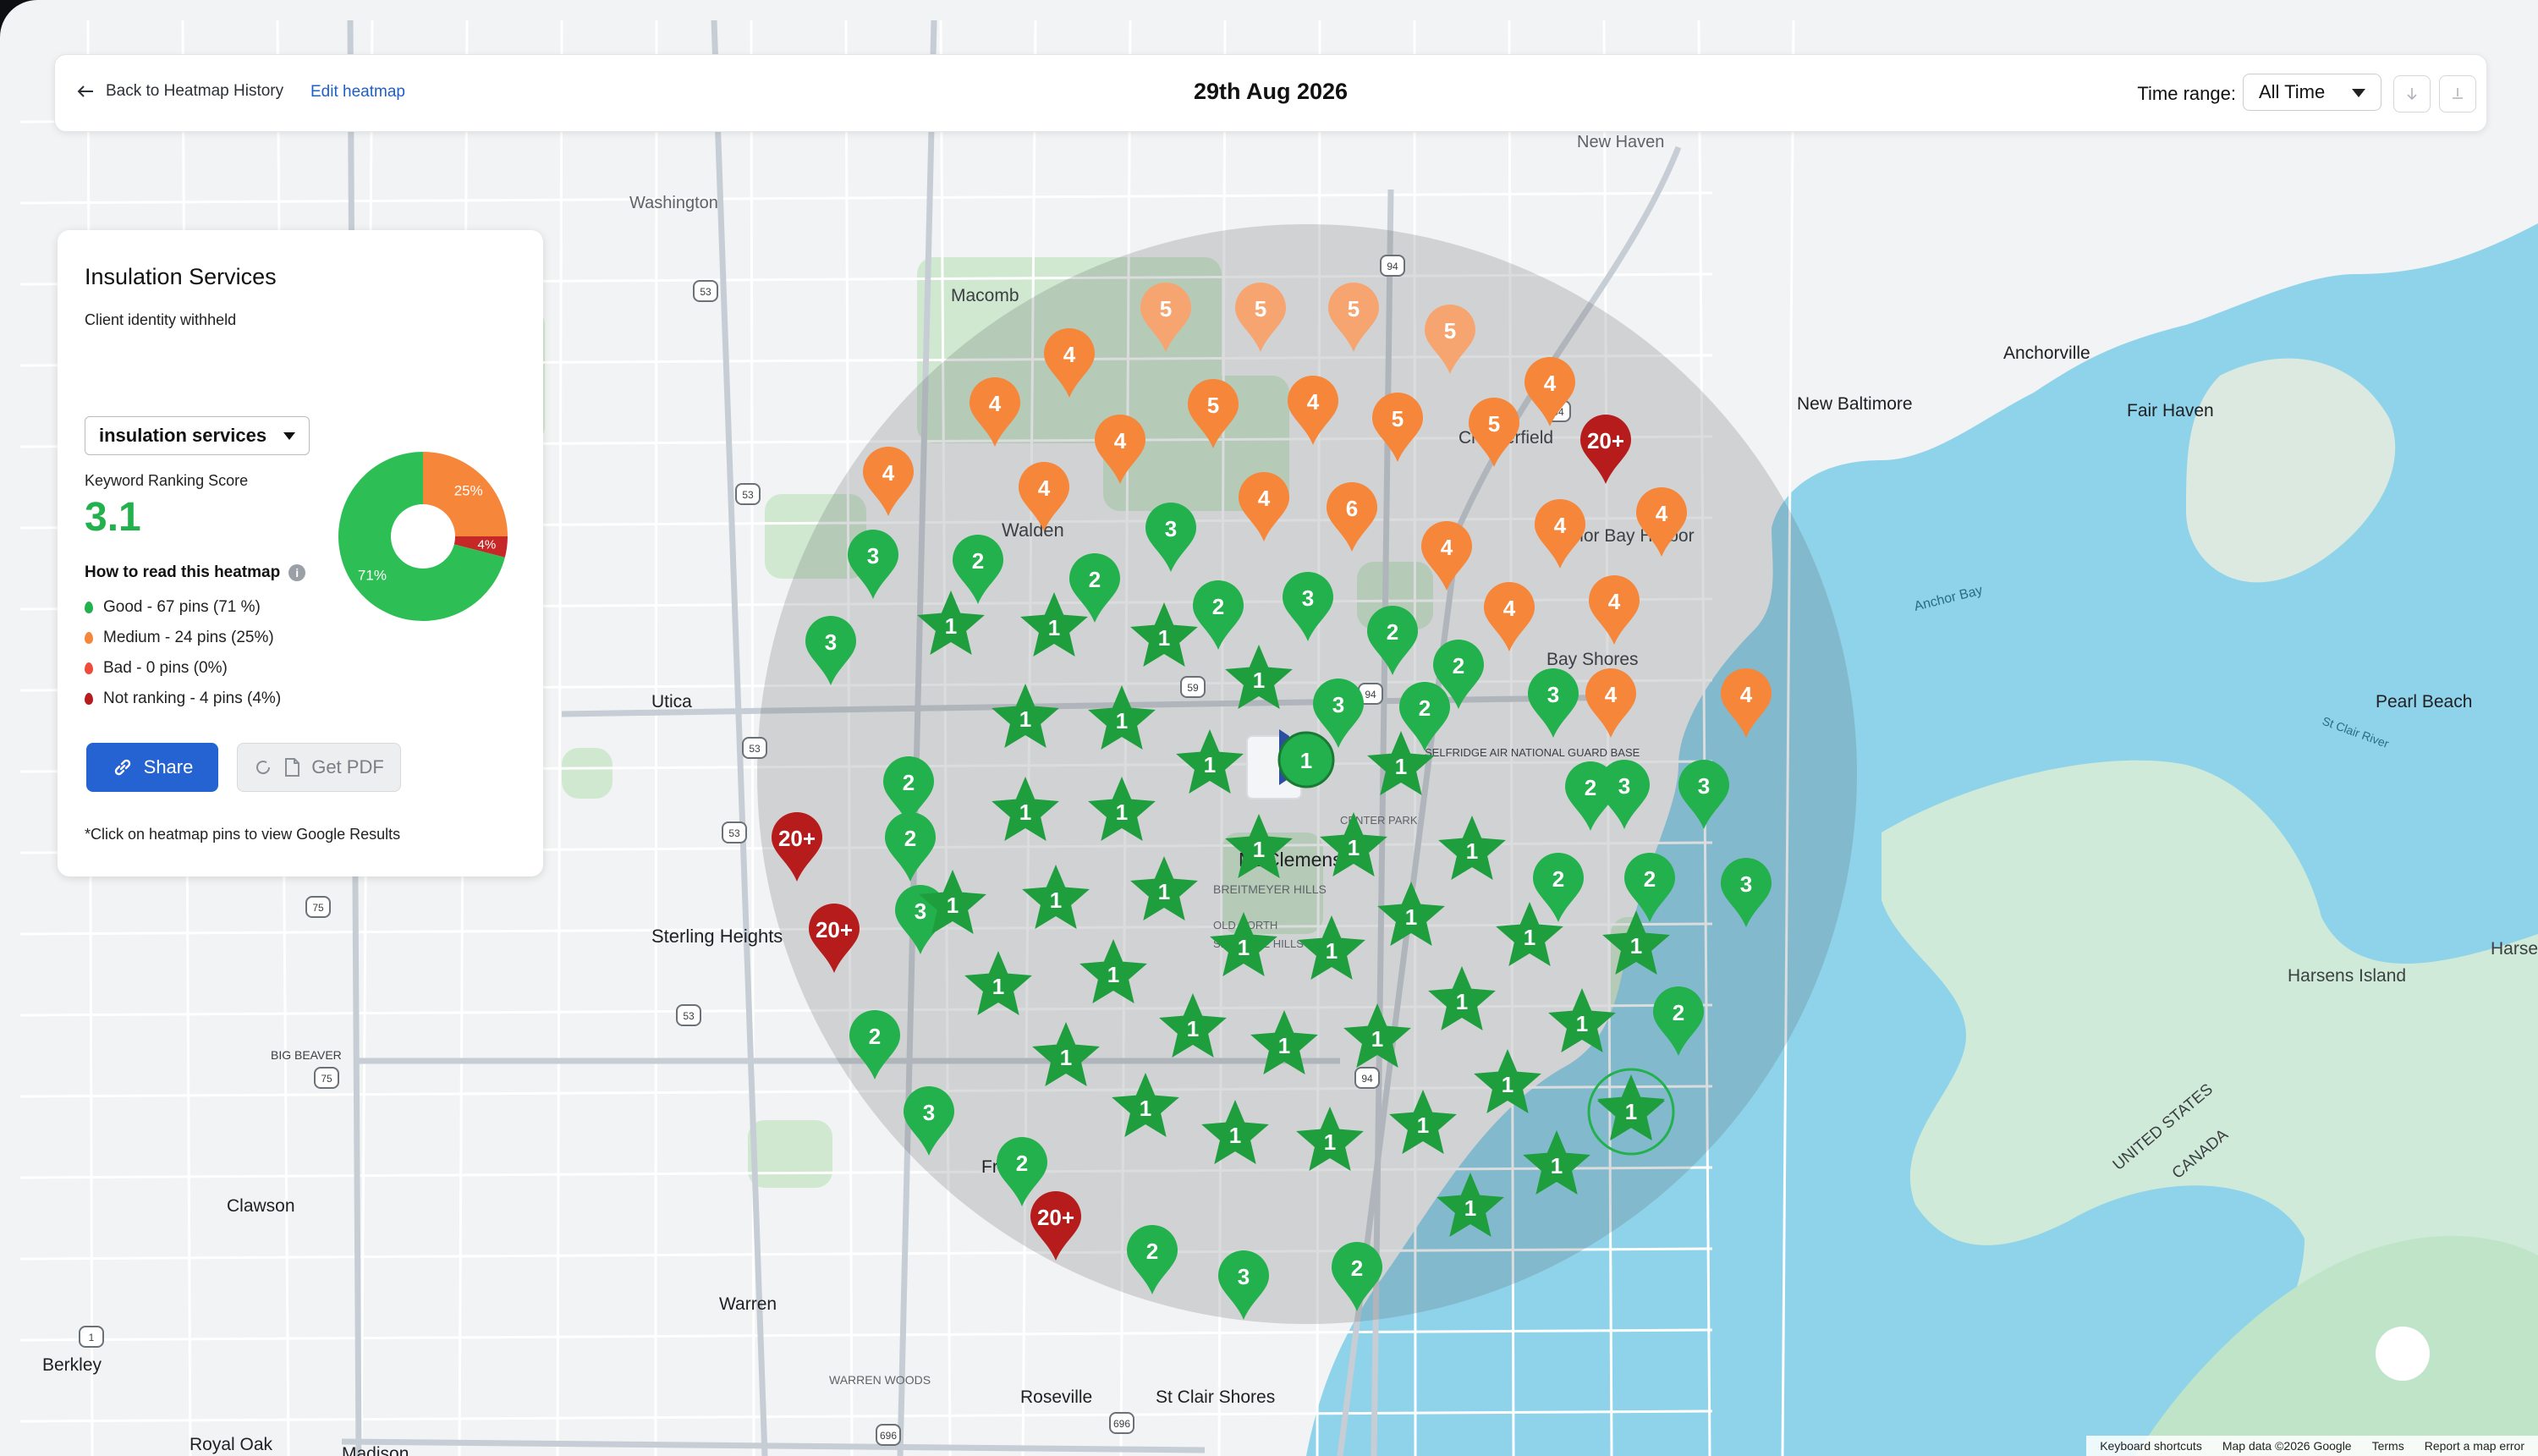  Describe the element at coordinates (2388, 1446) in the screenshot. I see `attribution-link: Terms` at that location.